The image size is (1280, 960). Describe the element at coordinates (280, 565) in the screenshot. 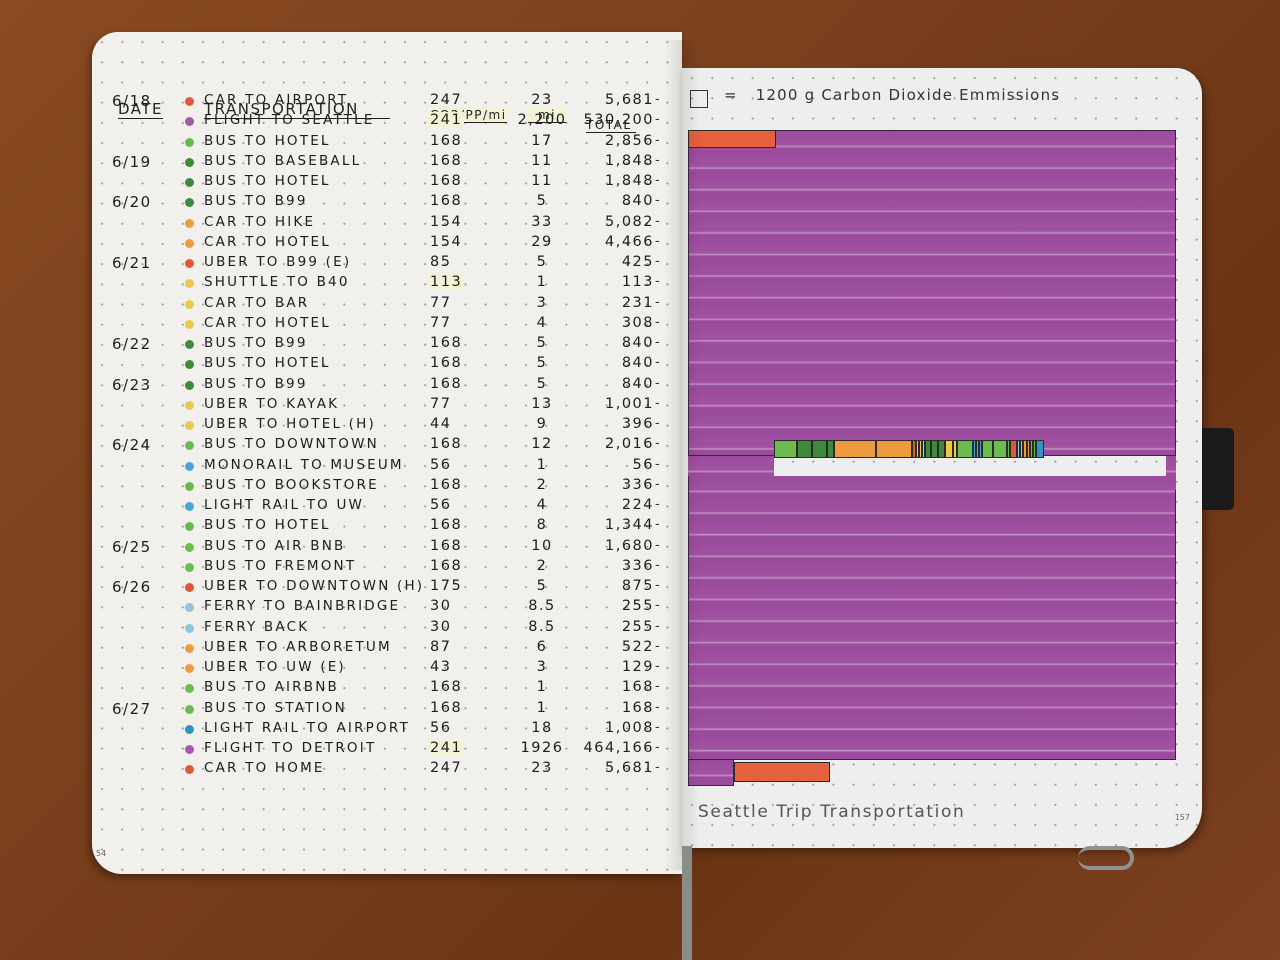

I see `row-trip-label: BUS TO FREMONT` at that location.